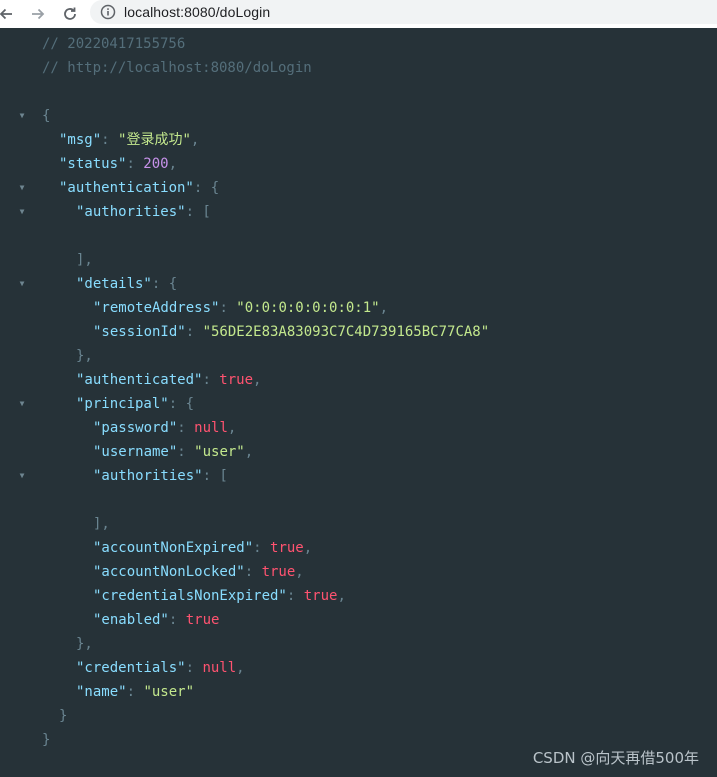  What do you see at coordinates (358, 404) in the screenshot?
I see `code-line: 16▼"principal": {` at bounding box center [358, 404].